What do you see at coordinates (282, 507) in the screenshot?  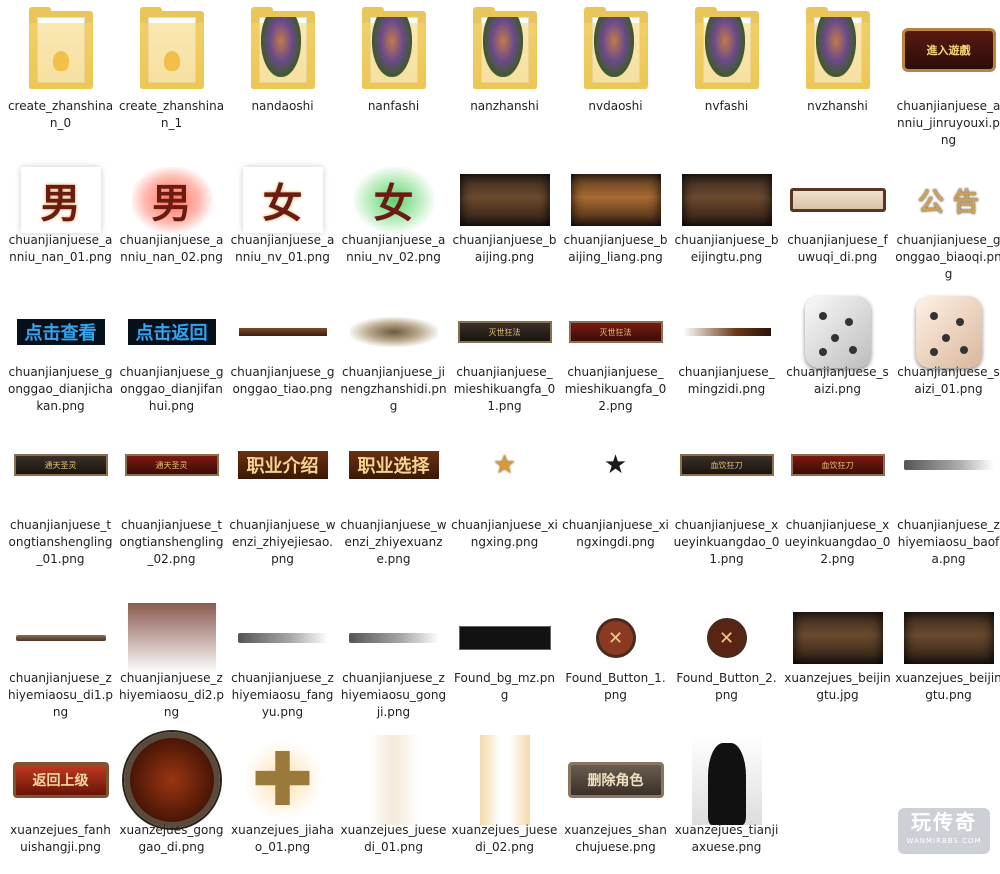 I see `file-item: 职业介绍 chuanjianjuese_wenzi_zhiyejiesao.png` at bounding box center [282, 507].